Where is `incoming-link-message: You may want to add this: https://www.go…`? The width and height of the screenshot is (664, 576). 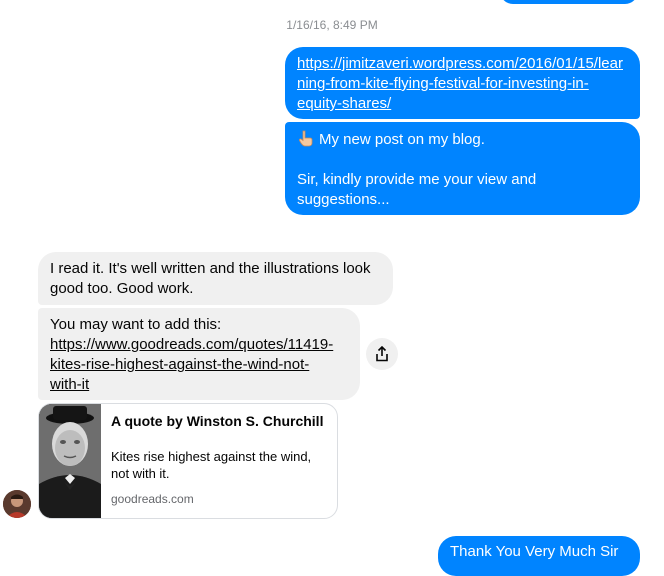 incoming-link-message: You may want to add this: https://www.go… is located at coordinates (199, 354).